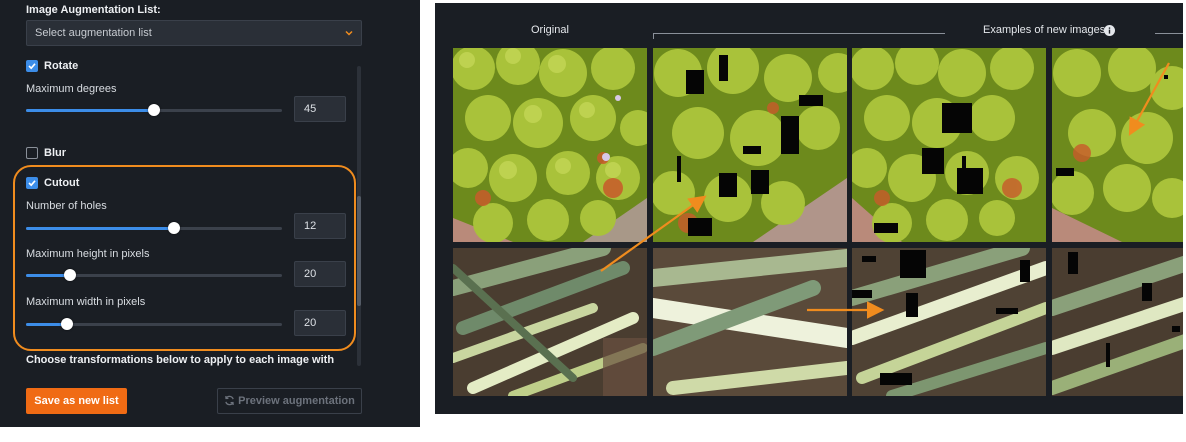  What do you see at coordinates (184, 258) in the screenshot?
I see `cutout-highlight-outline` at bounding box center [184, 258].